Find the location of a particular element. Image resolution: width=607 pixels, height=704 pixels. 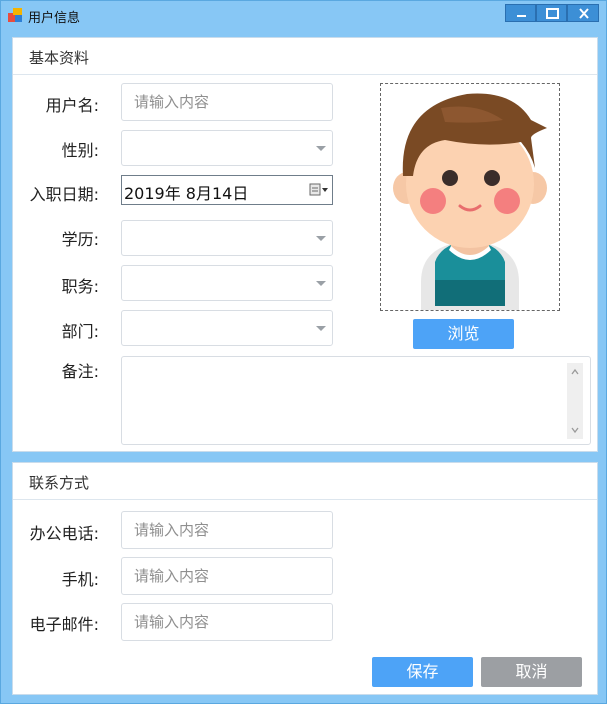

close-button is located at coordinates (583, 13).